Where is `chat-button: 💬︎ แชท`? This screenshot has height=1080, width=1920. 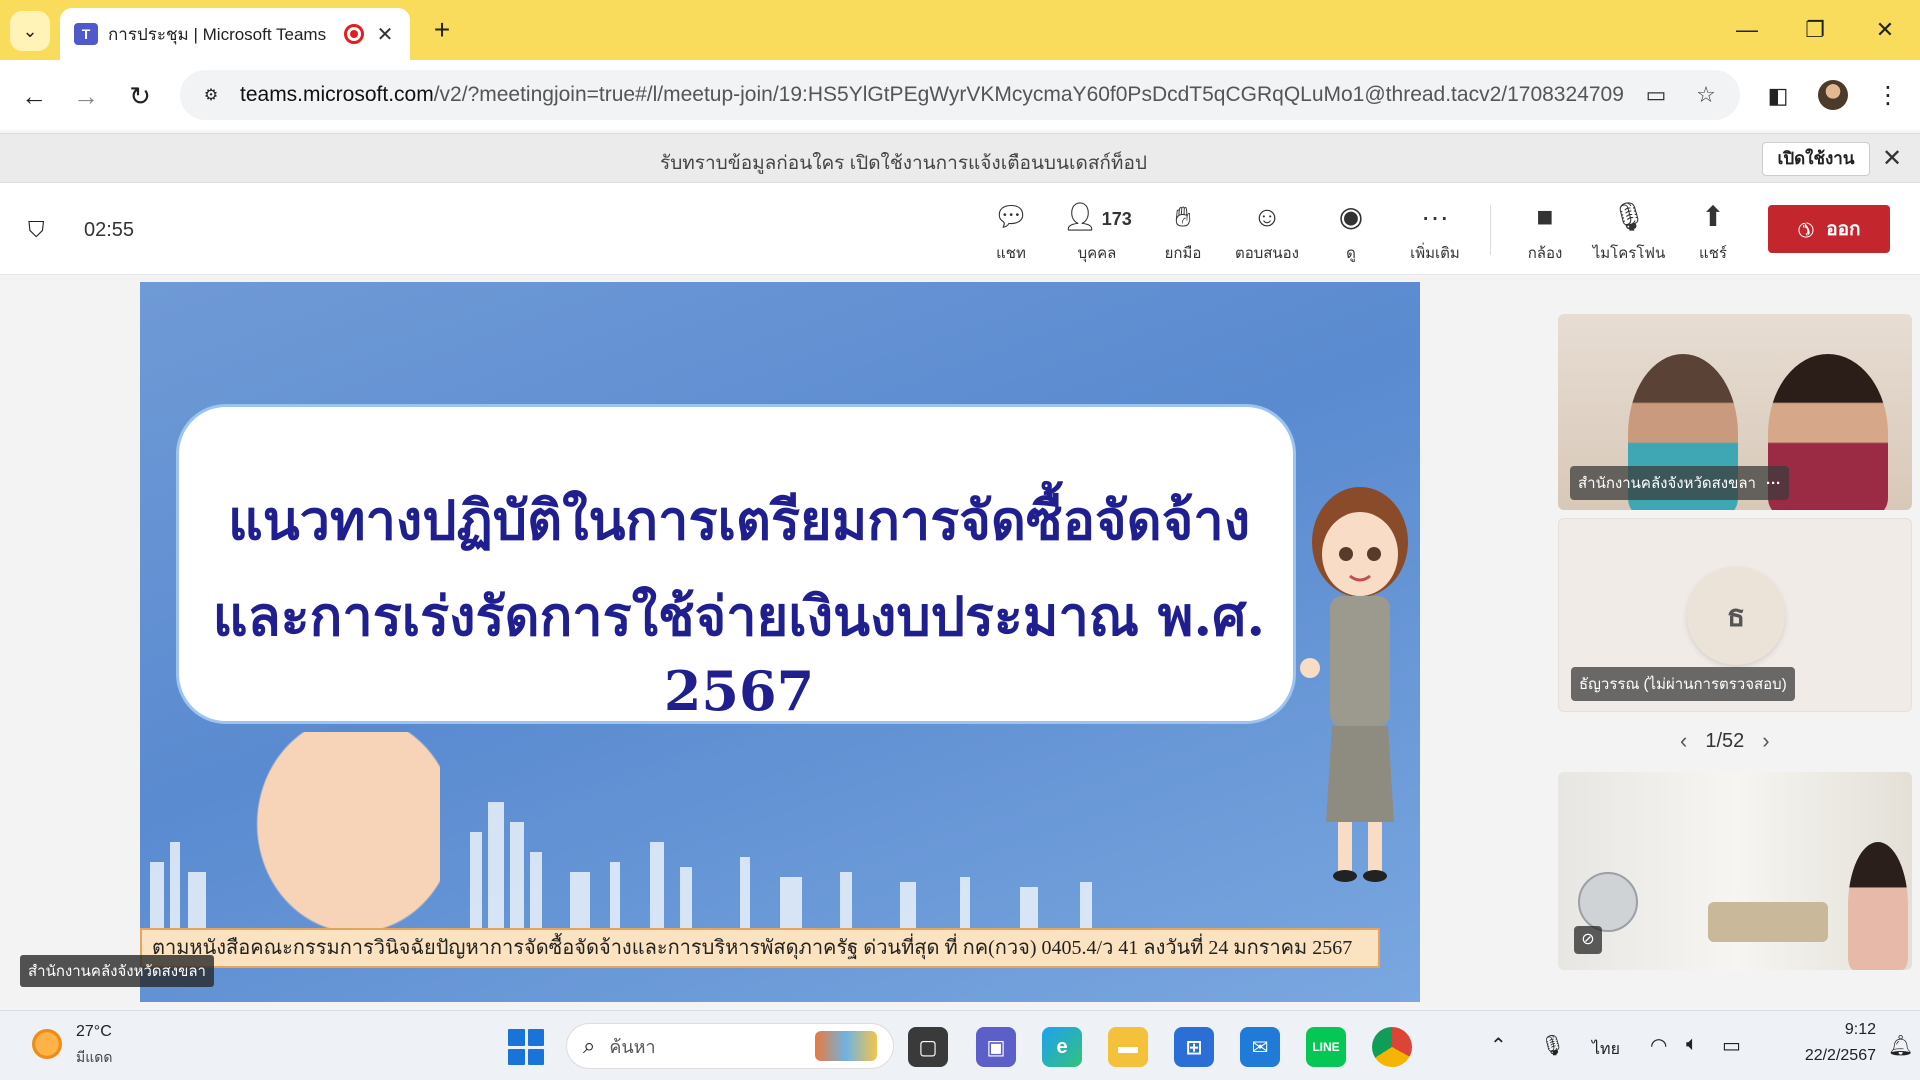
chat-button: 💬︎ แชท is located at coordinates (1011, 231).